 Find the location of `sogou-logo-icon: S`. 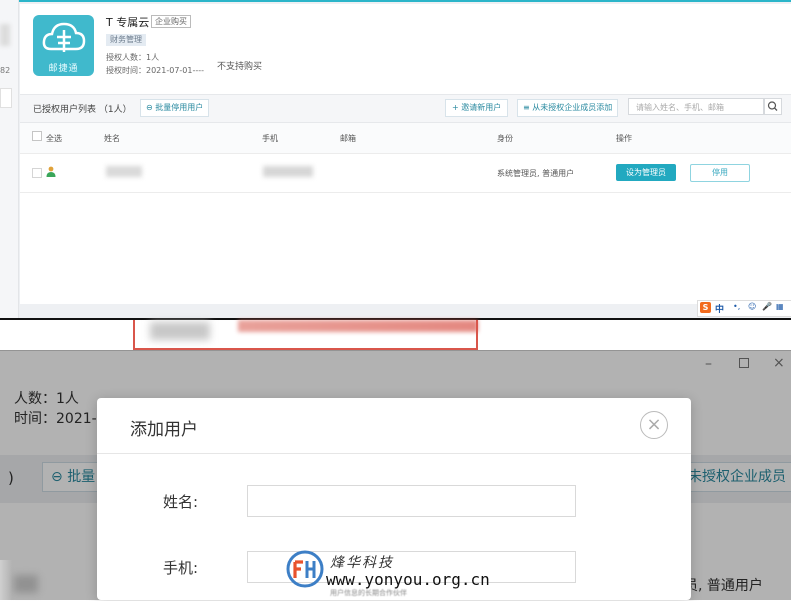

sogou-logo-icon: S is located at coordinates (705, 307).